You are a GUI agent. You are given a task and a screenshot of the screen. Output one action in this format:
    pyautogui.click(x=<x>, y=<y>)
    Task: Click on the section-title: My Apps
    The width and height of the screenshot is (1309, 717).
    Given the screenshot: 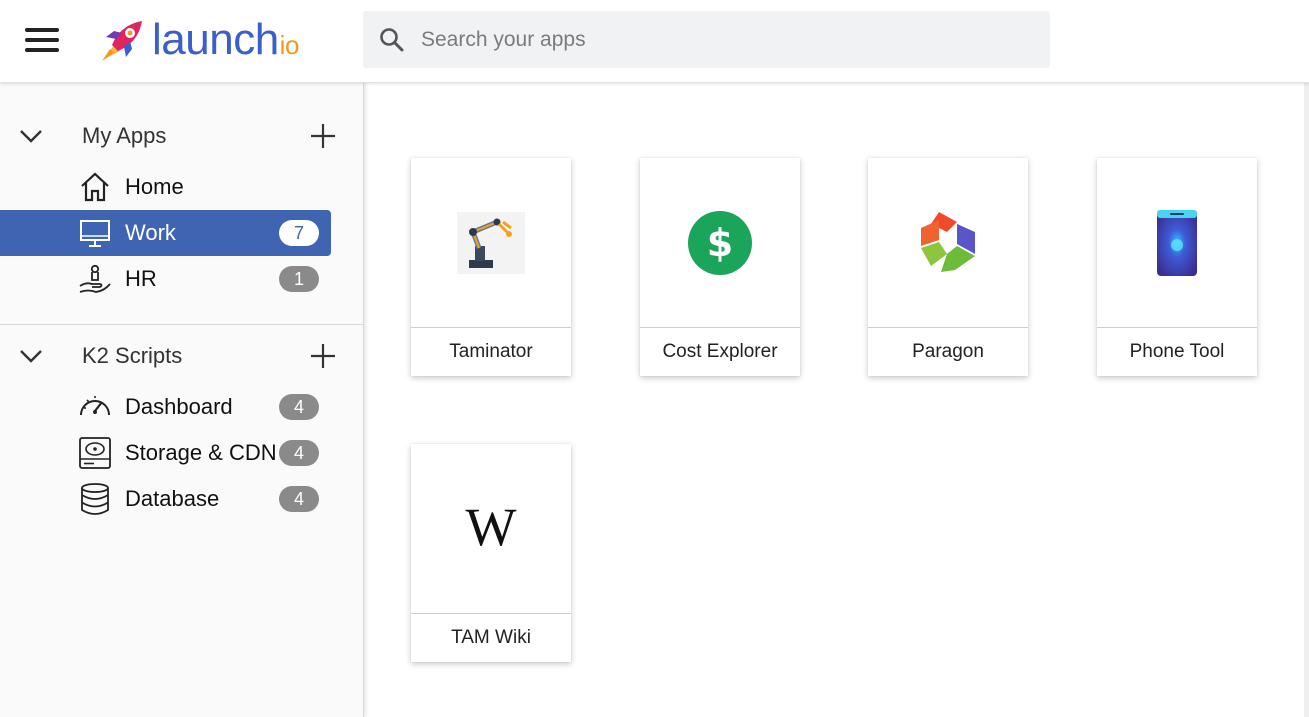 What is the action you would take?
    pyautogui.click(x=124, y=135)
    